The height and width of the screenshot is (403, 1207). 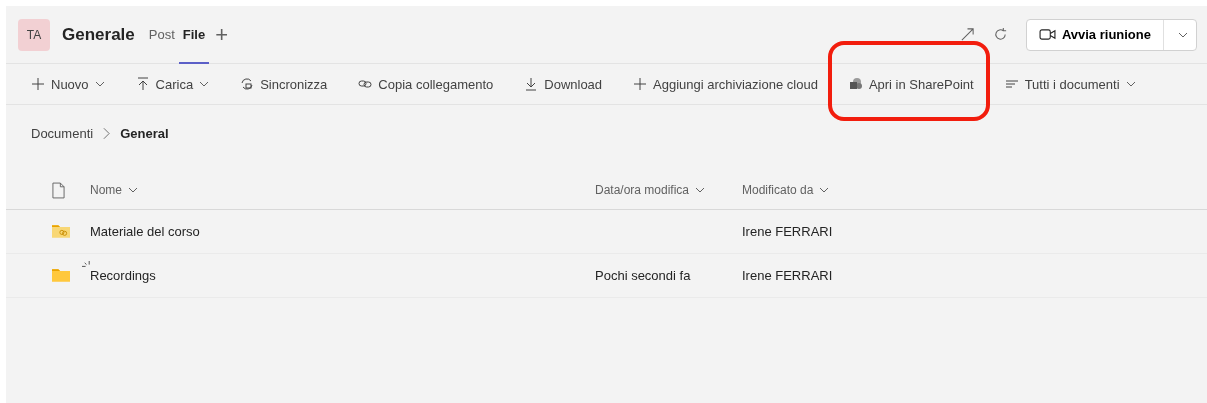 I want to click on column-header: Nome, so click(x=342, y=190).